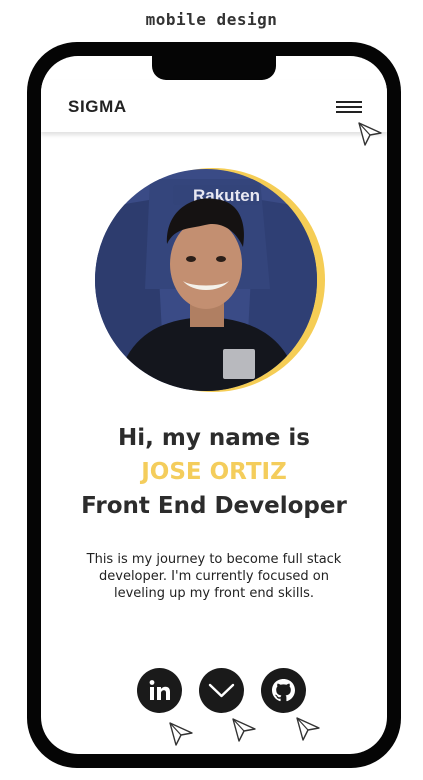 The image size is (423, 780). Describe the element at coordinates (206, 280) in the screenshot. I see `profile-photo: Rakuten` at that location.